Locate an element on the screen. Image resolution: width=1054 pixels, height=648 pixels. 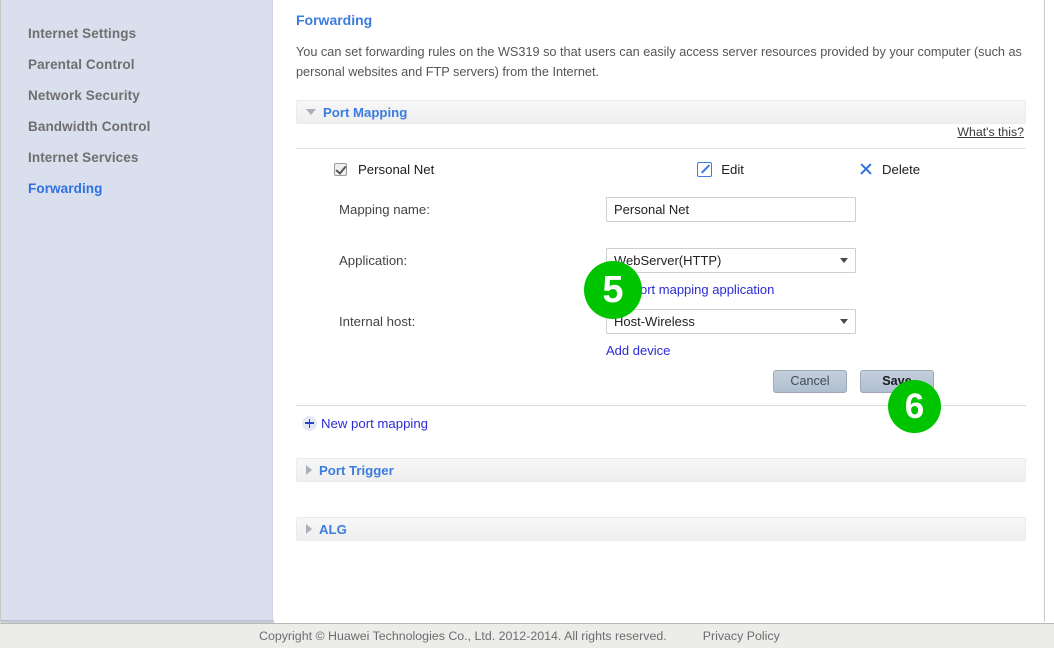
sidebar-item-forwarding: Forwarding is located at coordinates (136, 188).